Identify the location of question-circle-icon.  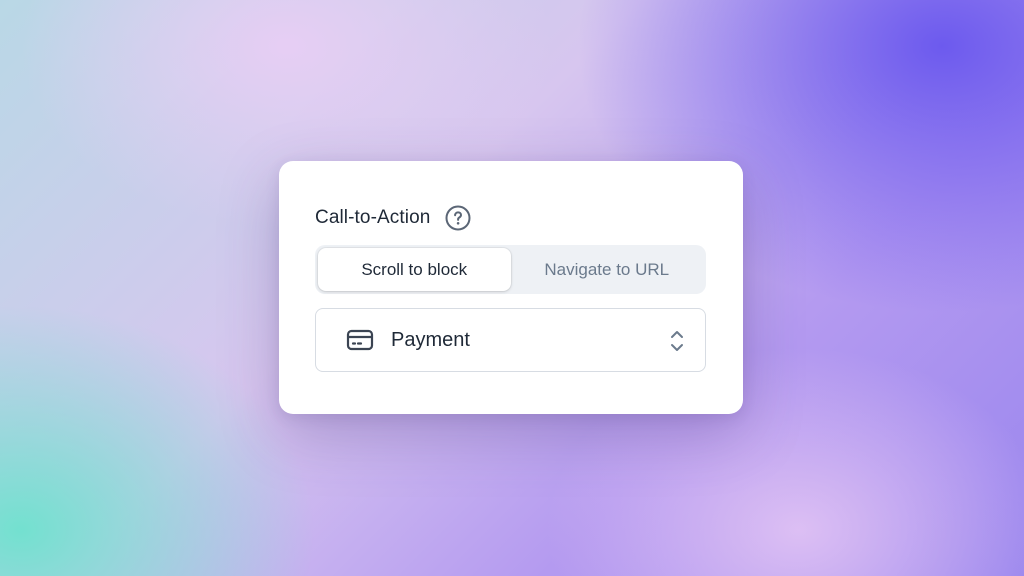
(458, 218).